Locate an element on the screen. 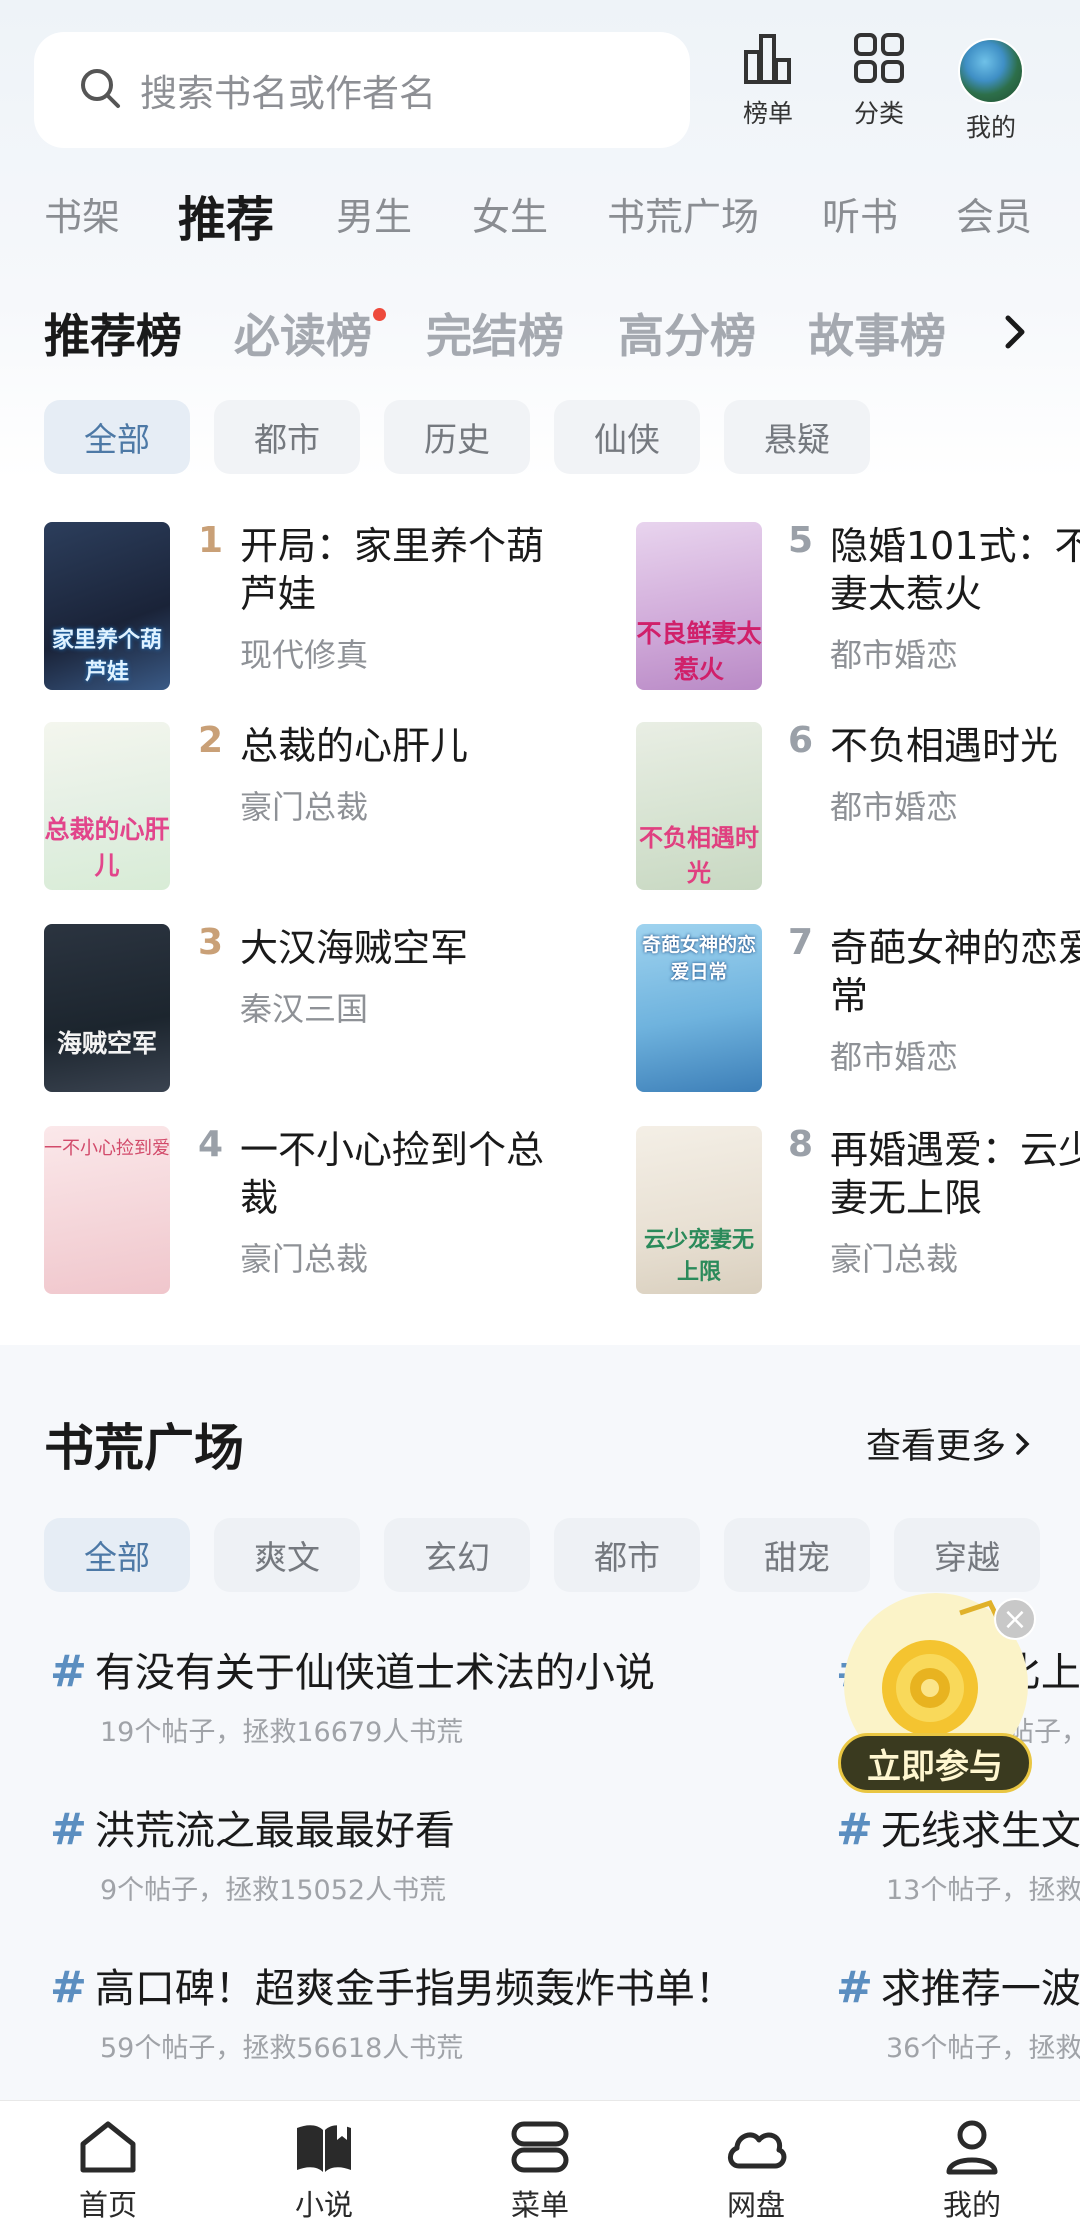  cover-title: 不良鲜妻太惹火 is located at coordinates (699, 651).